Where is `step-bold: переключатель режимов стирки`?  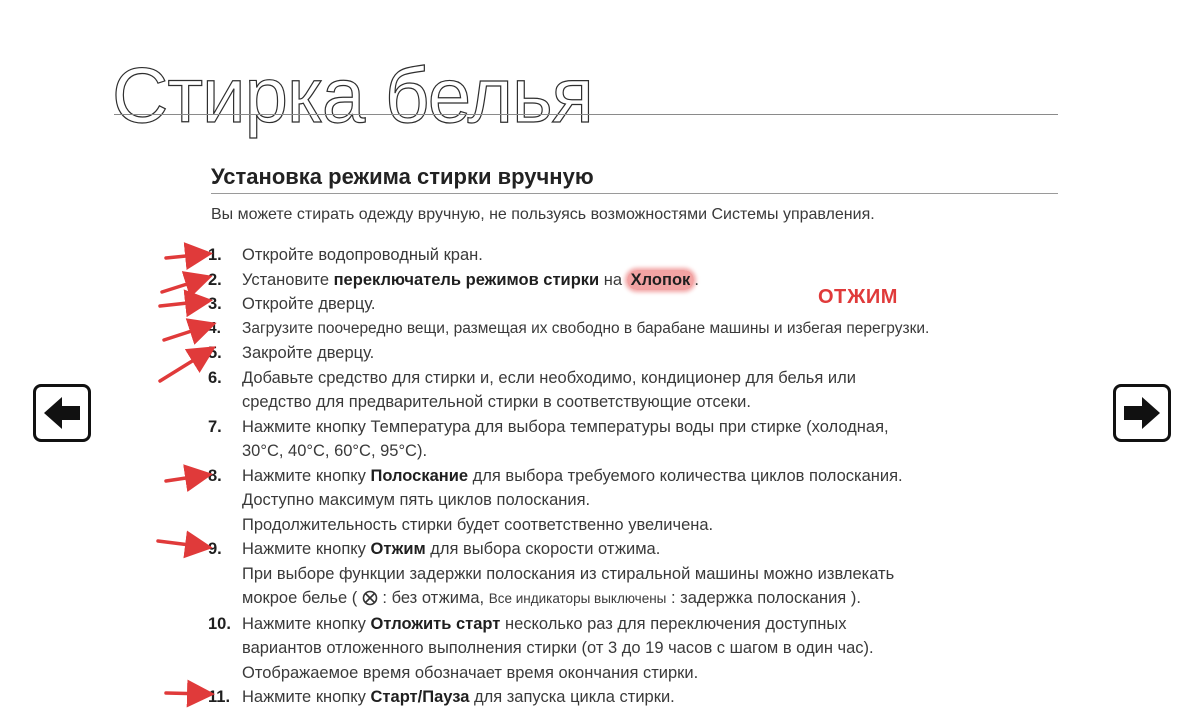
step-bold: переключатель режимов стирки is located at coordinates (466, 279).